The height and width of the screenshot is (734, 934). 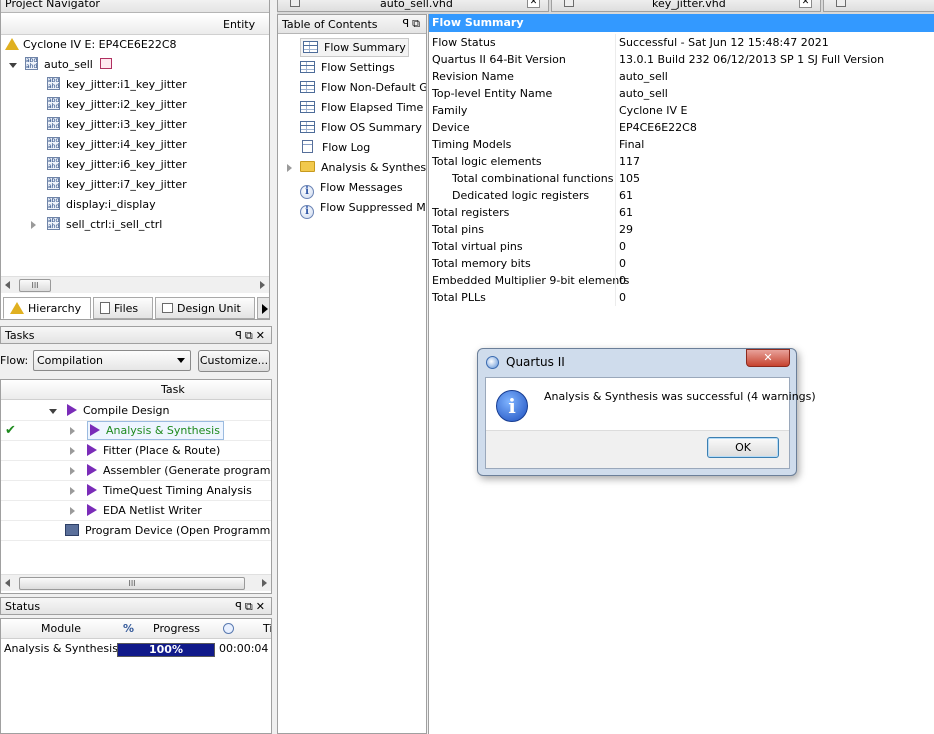 I want to click on flow-select: Compilation, so click(x=112, y=360).